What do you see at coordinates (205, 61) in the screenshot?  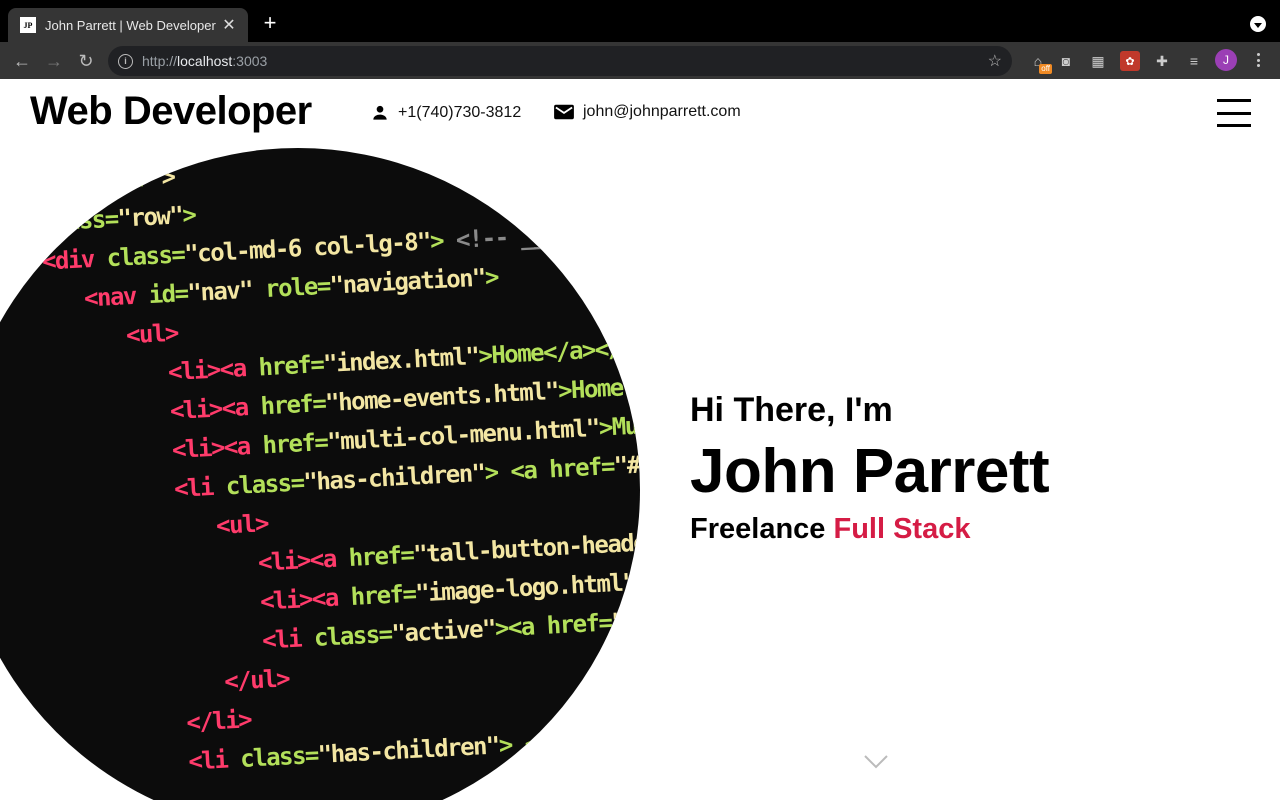 I see `url-text: http://localhost:3003` at bounding box center [205, 61].